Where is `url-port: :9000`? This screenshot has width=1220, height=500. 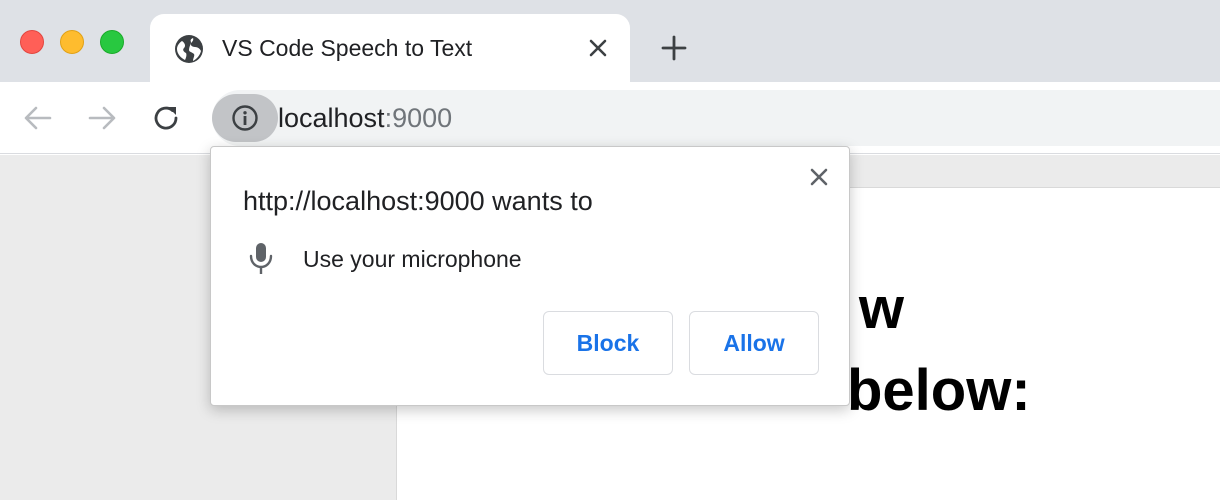 url-port: :9000 is located at coordinates (418, 118).